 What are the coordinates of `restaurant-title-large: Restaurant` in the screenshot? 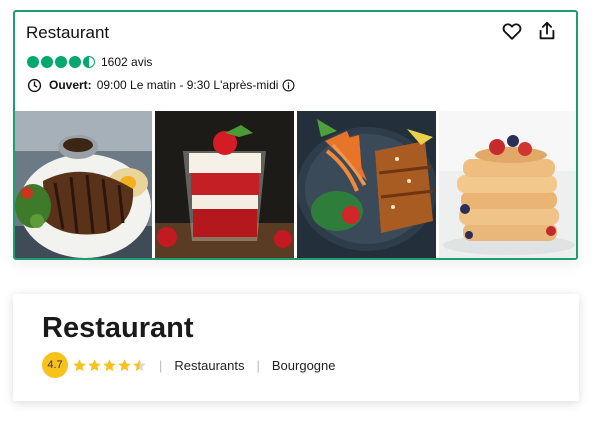 It's located at (118, 328).